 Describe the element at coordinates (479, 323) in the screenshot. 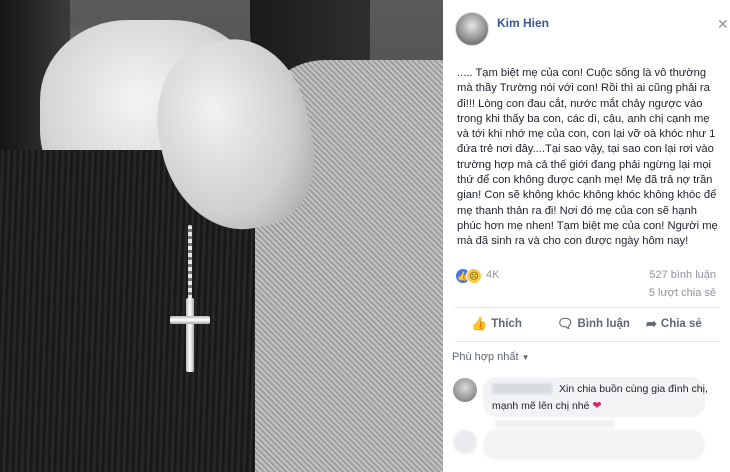

I see `like-icon: 👍` at that location.